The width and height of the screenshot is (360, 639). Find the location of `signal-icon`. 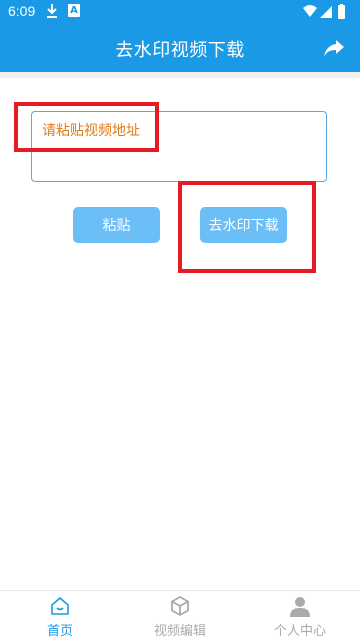

signal-icon is located at coordinates (326, 12).